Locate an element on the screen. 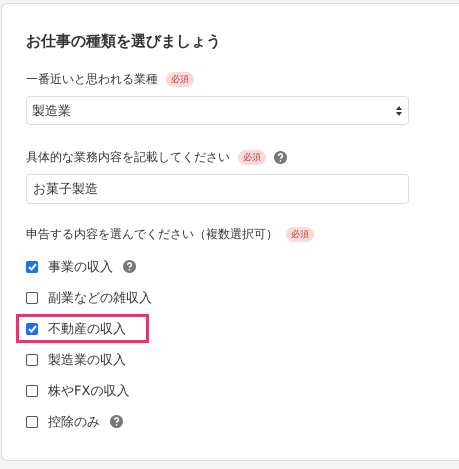  option-label: 製造業の収入 is located at coordinates (87, 360).